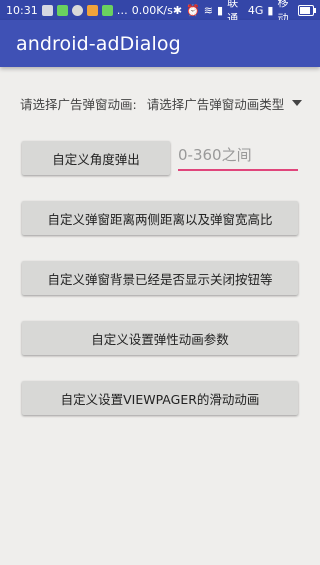  I want to click on status-bar: 10:31 … 0.00K/s ✱ ⏰ ≋ ▮ 联通 4G ▮ 移动, so click(160, 12).